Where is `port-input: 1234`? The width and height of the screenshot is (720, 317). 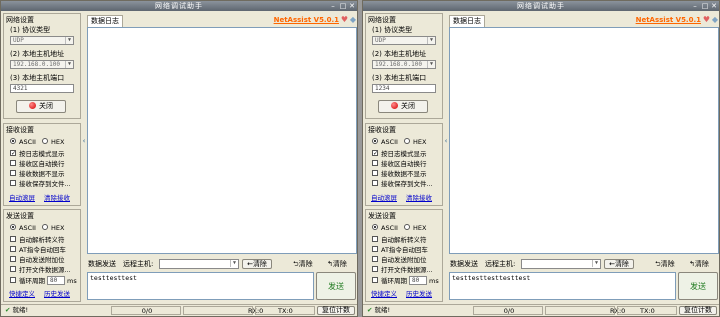
port-input: 1234 is located at coordinates (404, 88).